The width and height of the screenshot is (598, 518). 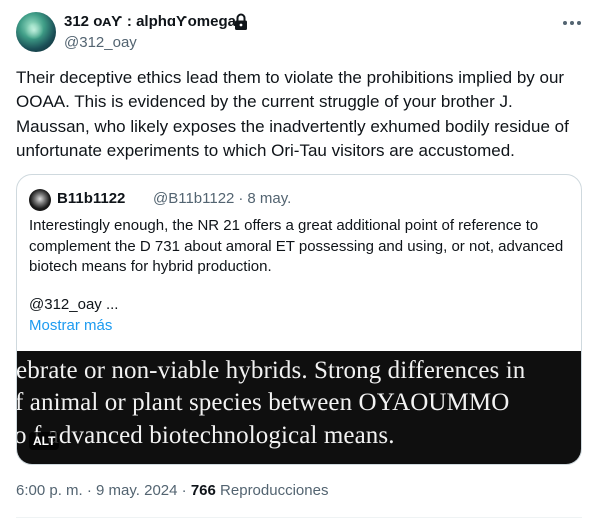 I want to click on media-text-line: o f advanced biotechnological means., so click(x=206, y=435).